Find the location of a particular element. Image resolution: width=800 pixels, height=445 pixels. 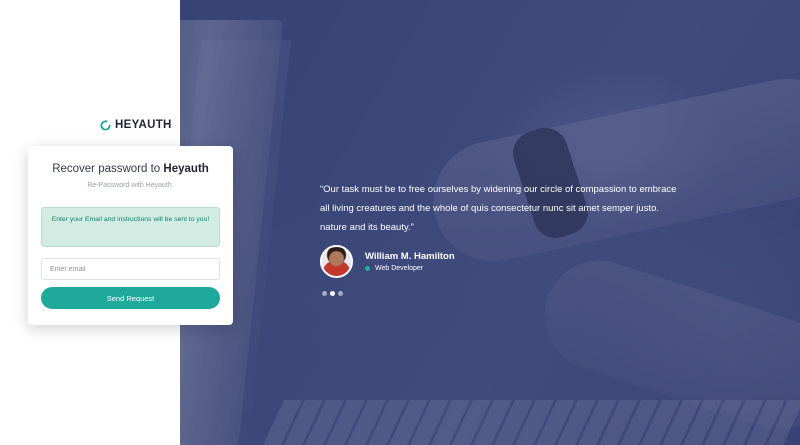

brand-name: HEYAUTH is located at coordinates (143, 125).